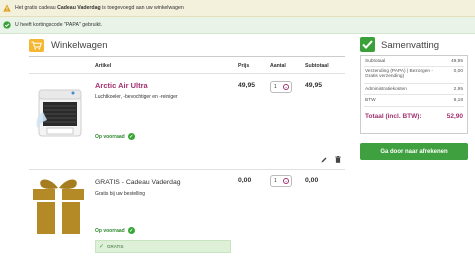 Image resolution: width=475 pixels, height=256 pixels. What do you see at coordinates (385, 76) in the screenshot?
I see `summary-label: Gratis verzending)` at bounding box center [385, 76].